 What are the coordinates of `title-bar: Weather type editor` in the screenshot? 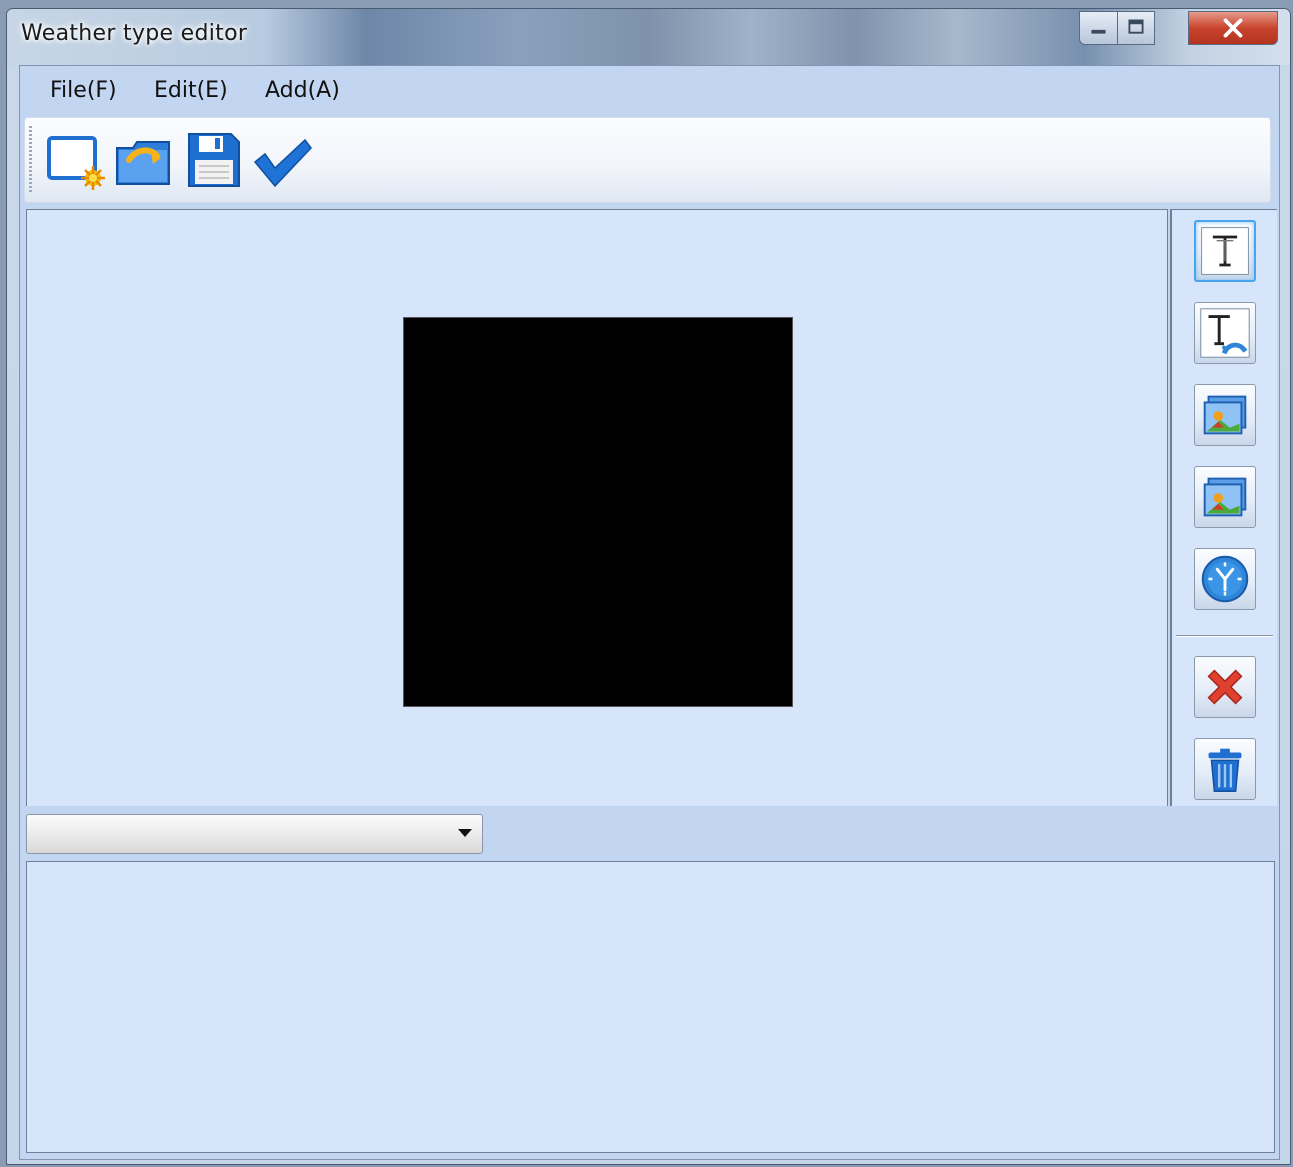 It's located at (648, 37).